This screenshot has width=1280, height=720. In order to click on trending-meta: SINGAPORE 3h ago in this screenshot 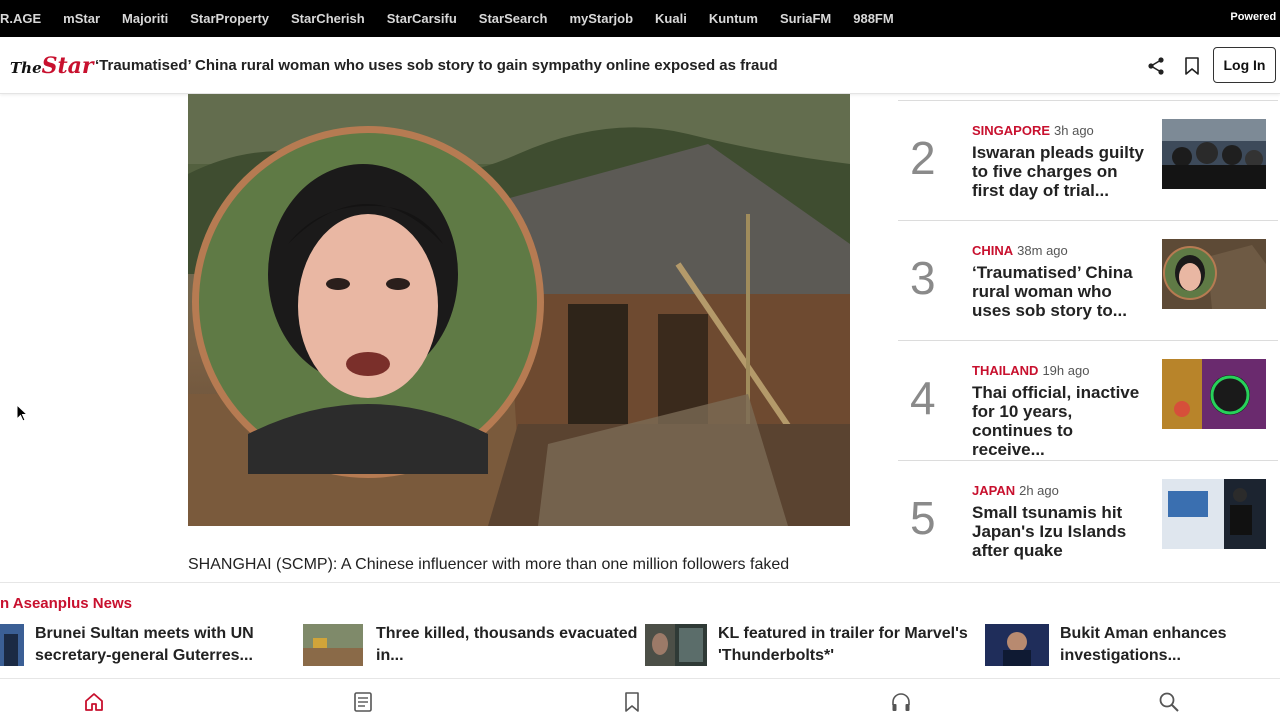, I will do `click(1033, 130)`.